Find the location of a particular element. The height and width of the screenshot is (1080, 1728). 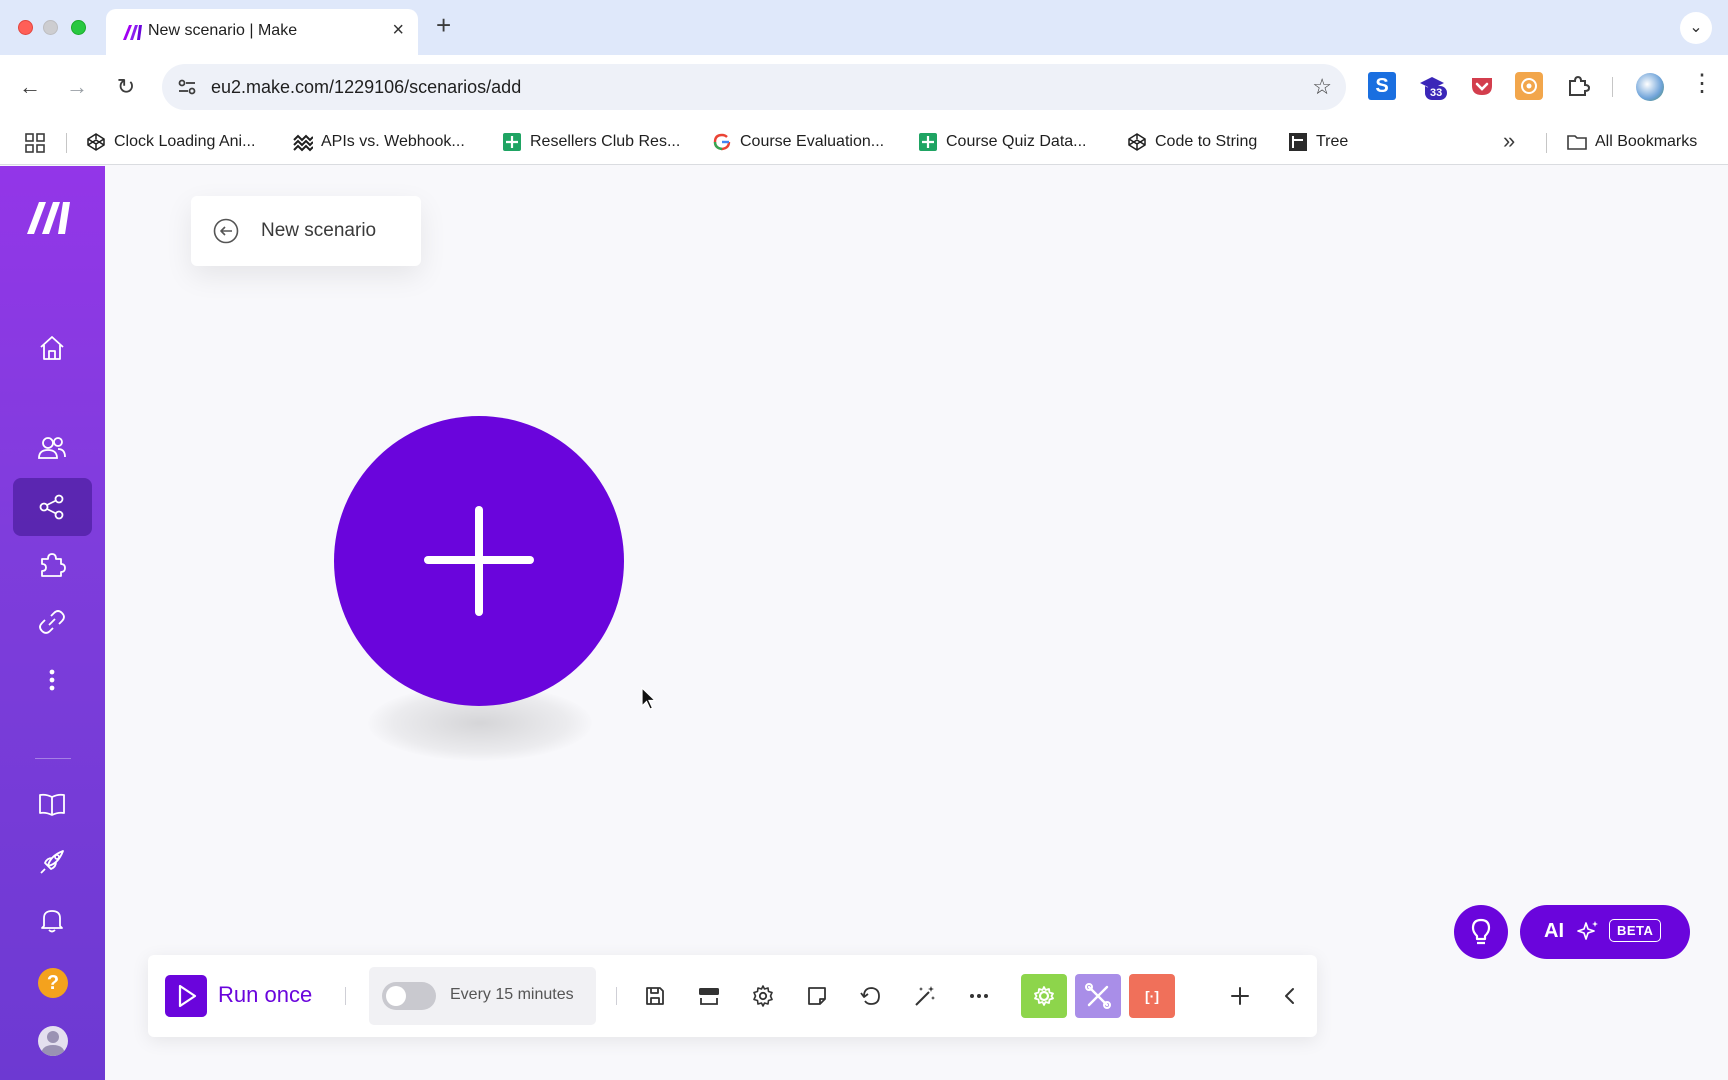

tab-search-chevron-icon: ⌄ is located at coordinates (1696, 28).